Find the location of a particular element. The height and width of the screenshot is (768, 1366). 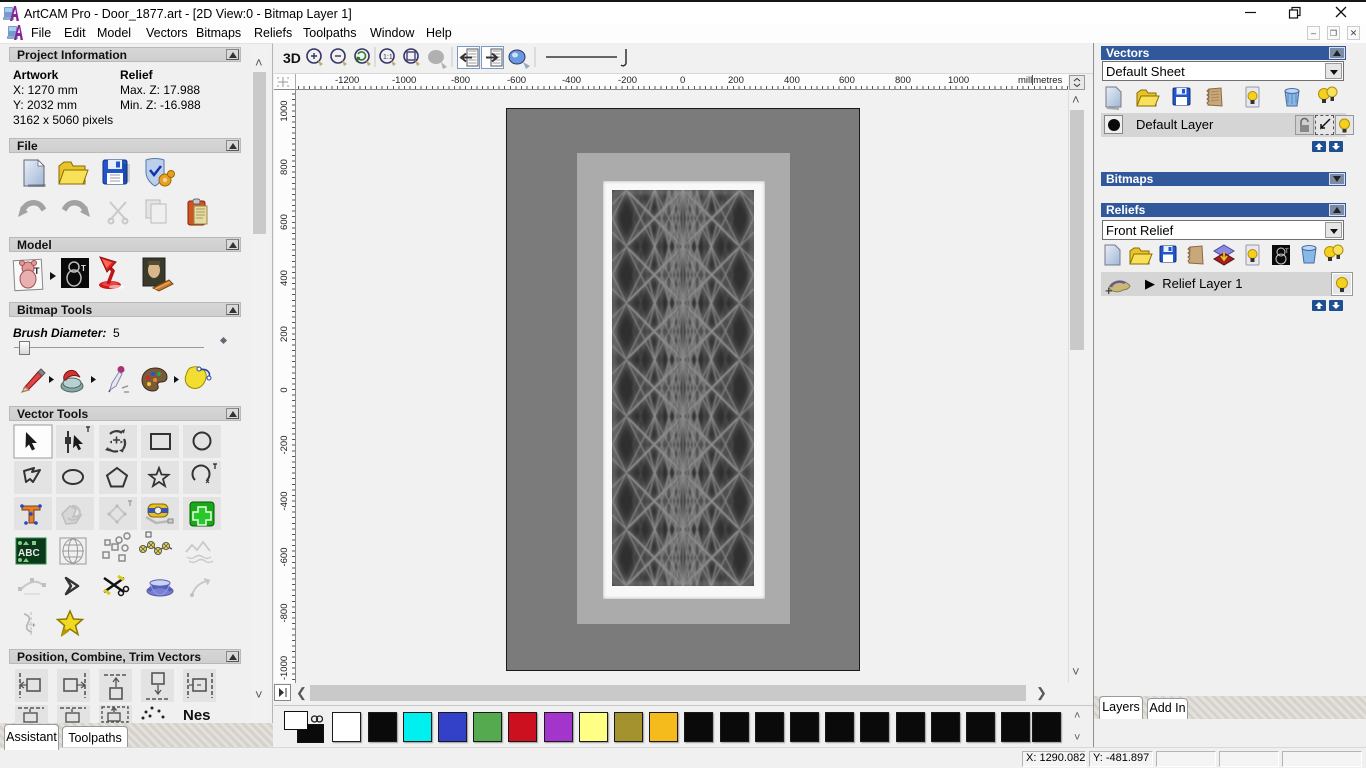

svg-text: ABC is located at coordinates (29, 553).